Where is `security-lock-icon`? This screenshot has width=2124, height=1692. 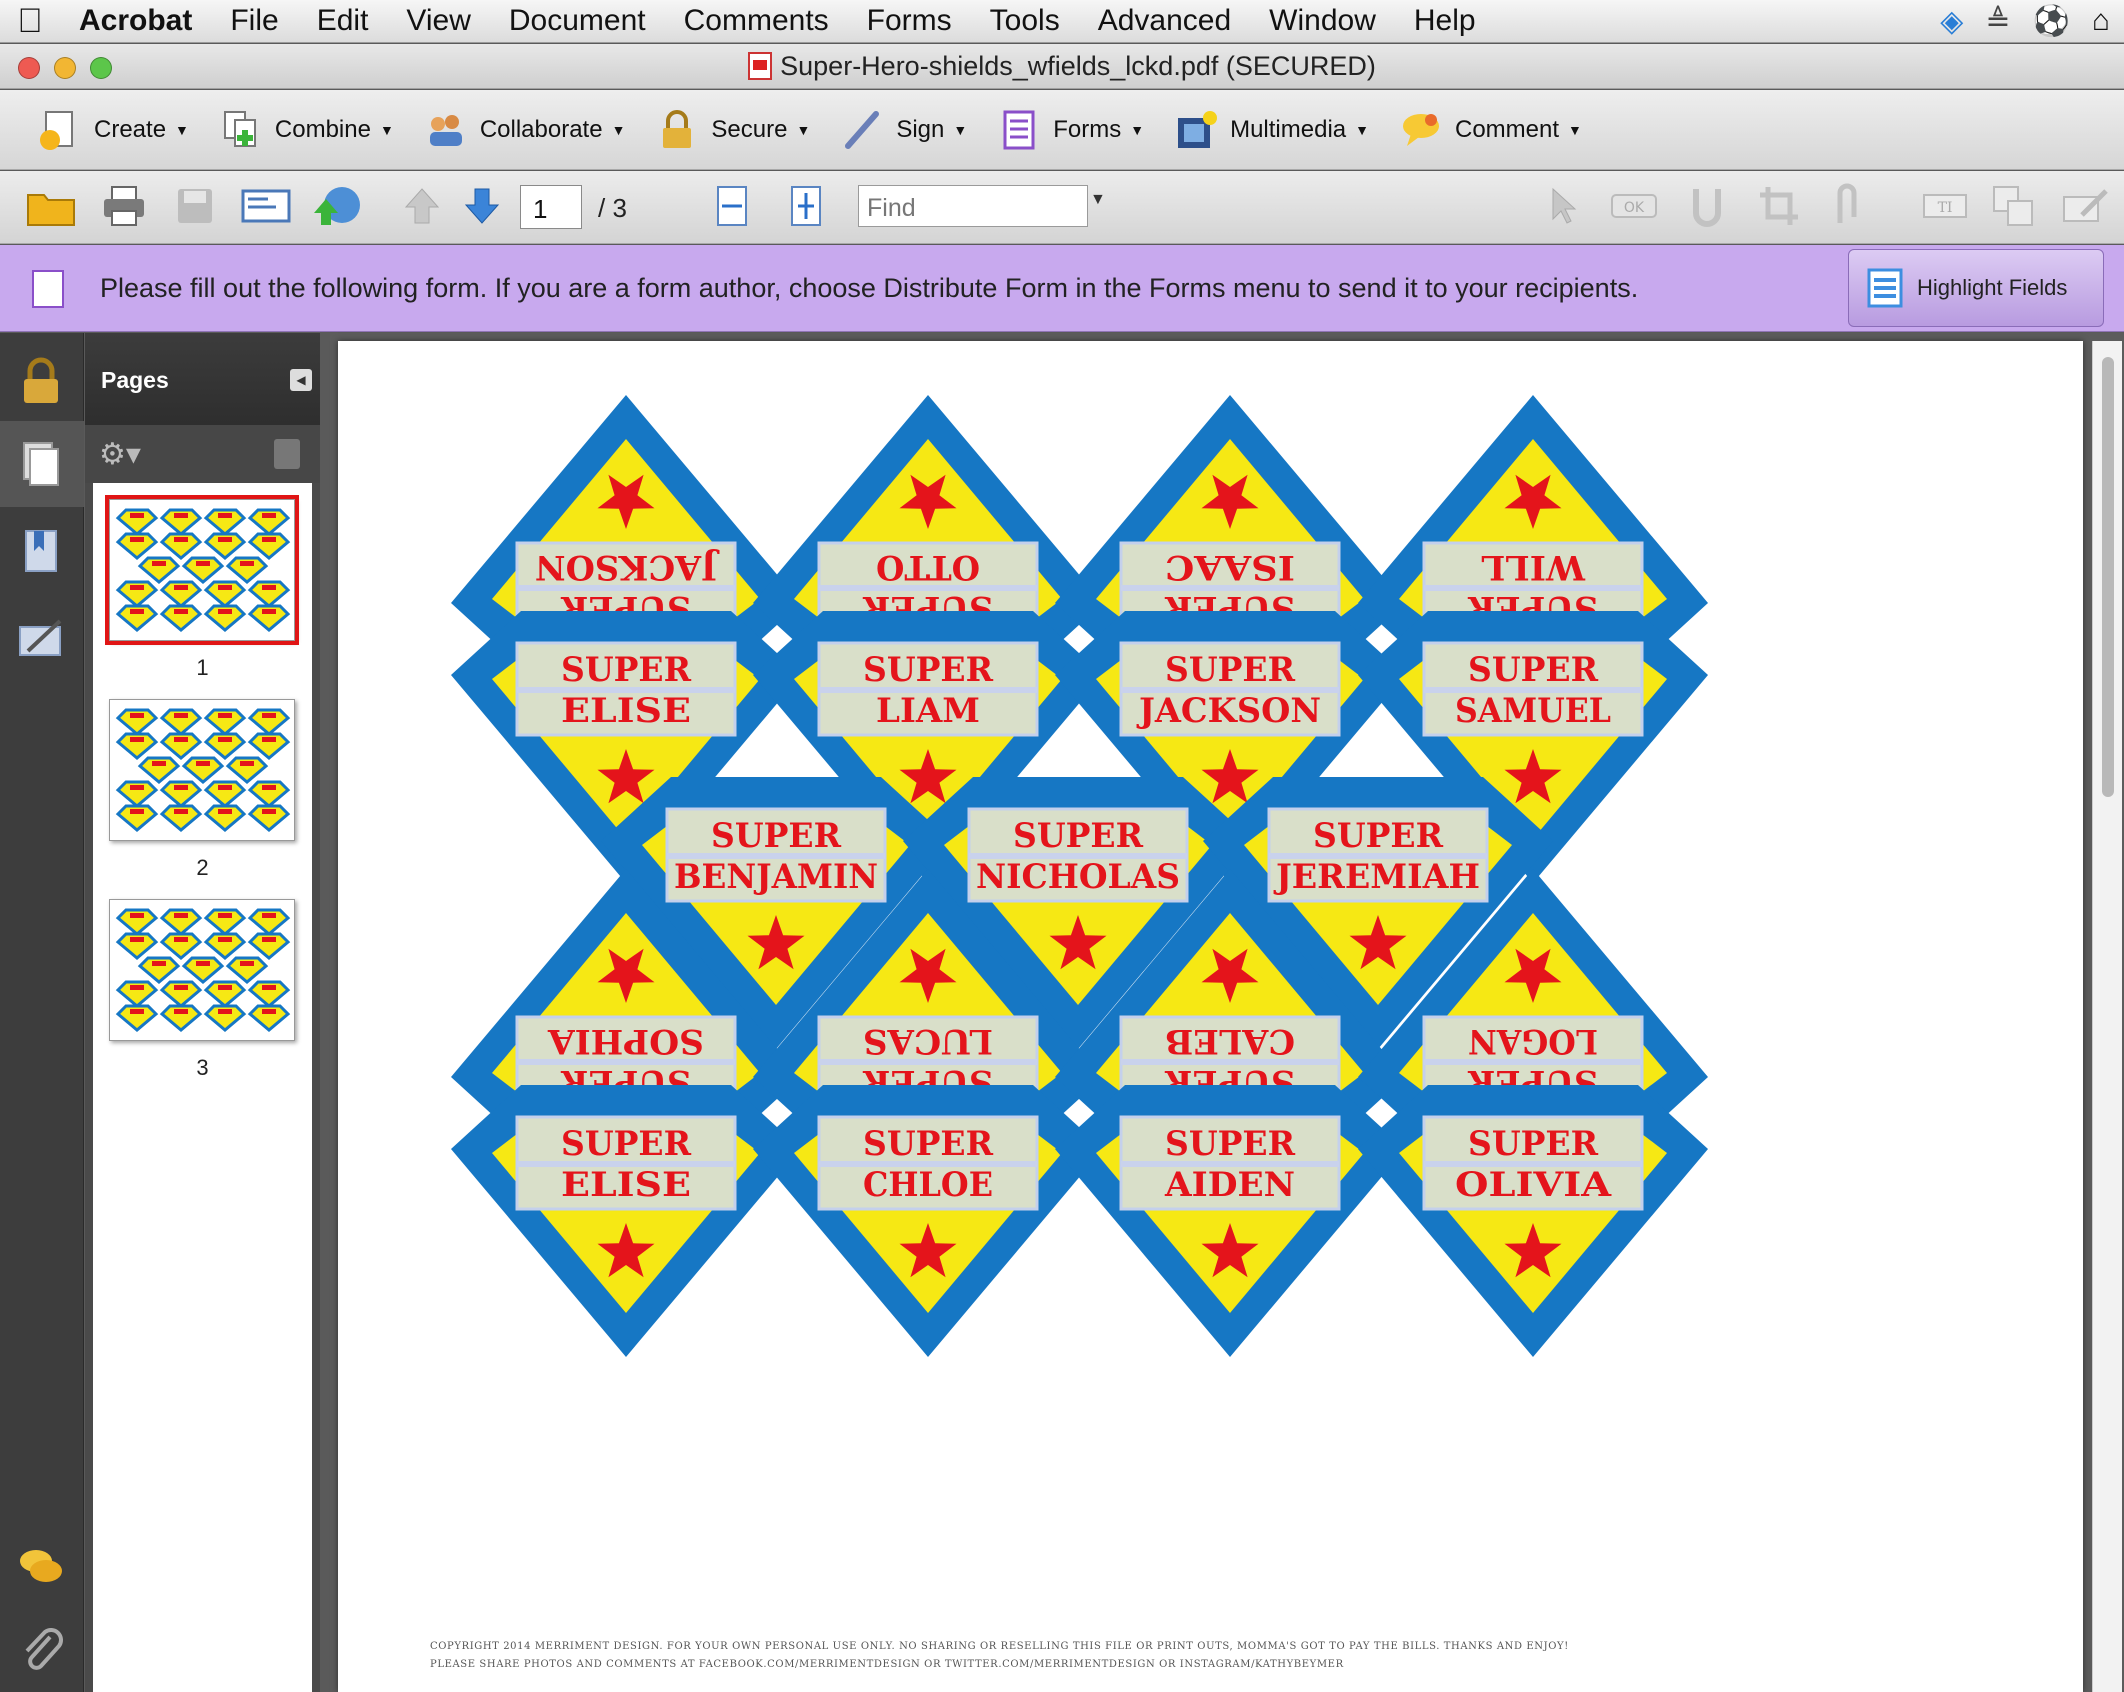
security-lock-icon is located at coordinates (41, 382).